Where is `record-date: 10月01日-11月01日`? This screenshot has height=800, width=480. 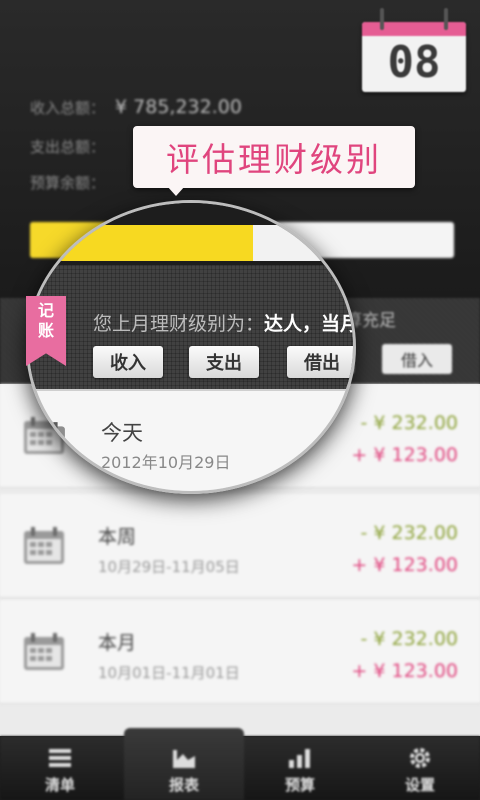 record-date: 10月01日-11月01日 is located at coordinates (169, 673).